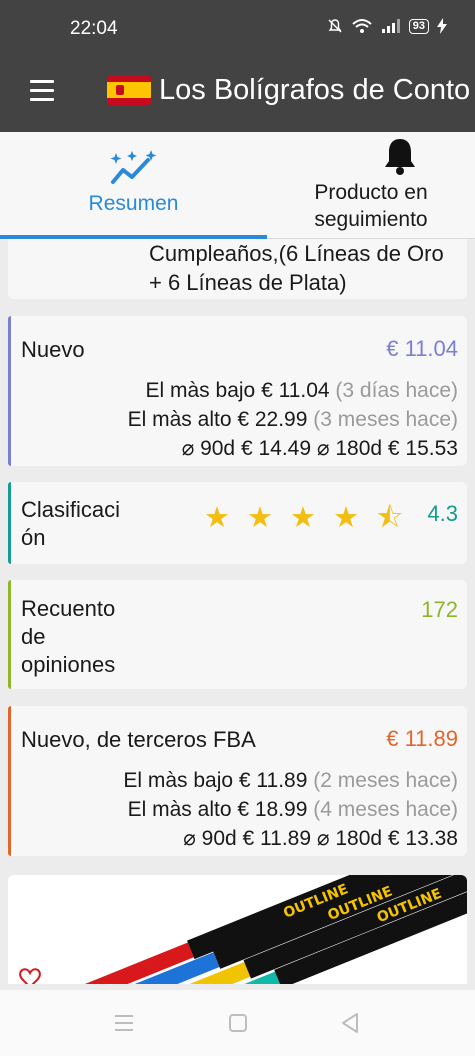 The image size is (475, 1056). What do you see at coordinates (371, 206) in the screenshot?
I see `tab-tracking-label: Producto en seguimiento` at bounding box center [371, 206].